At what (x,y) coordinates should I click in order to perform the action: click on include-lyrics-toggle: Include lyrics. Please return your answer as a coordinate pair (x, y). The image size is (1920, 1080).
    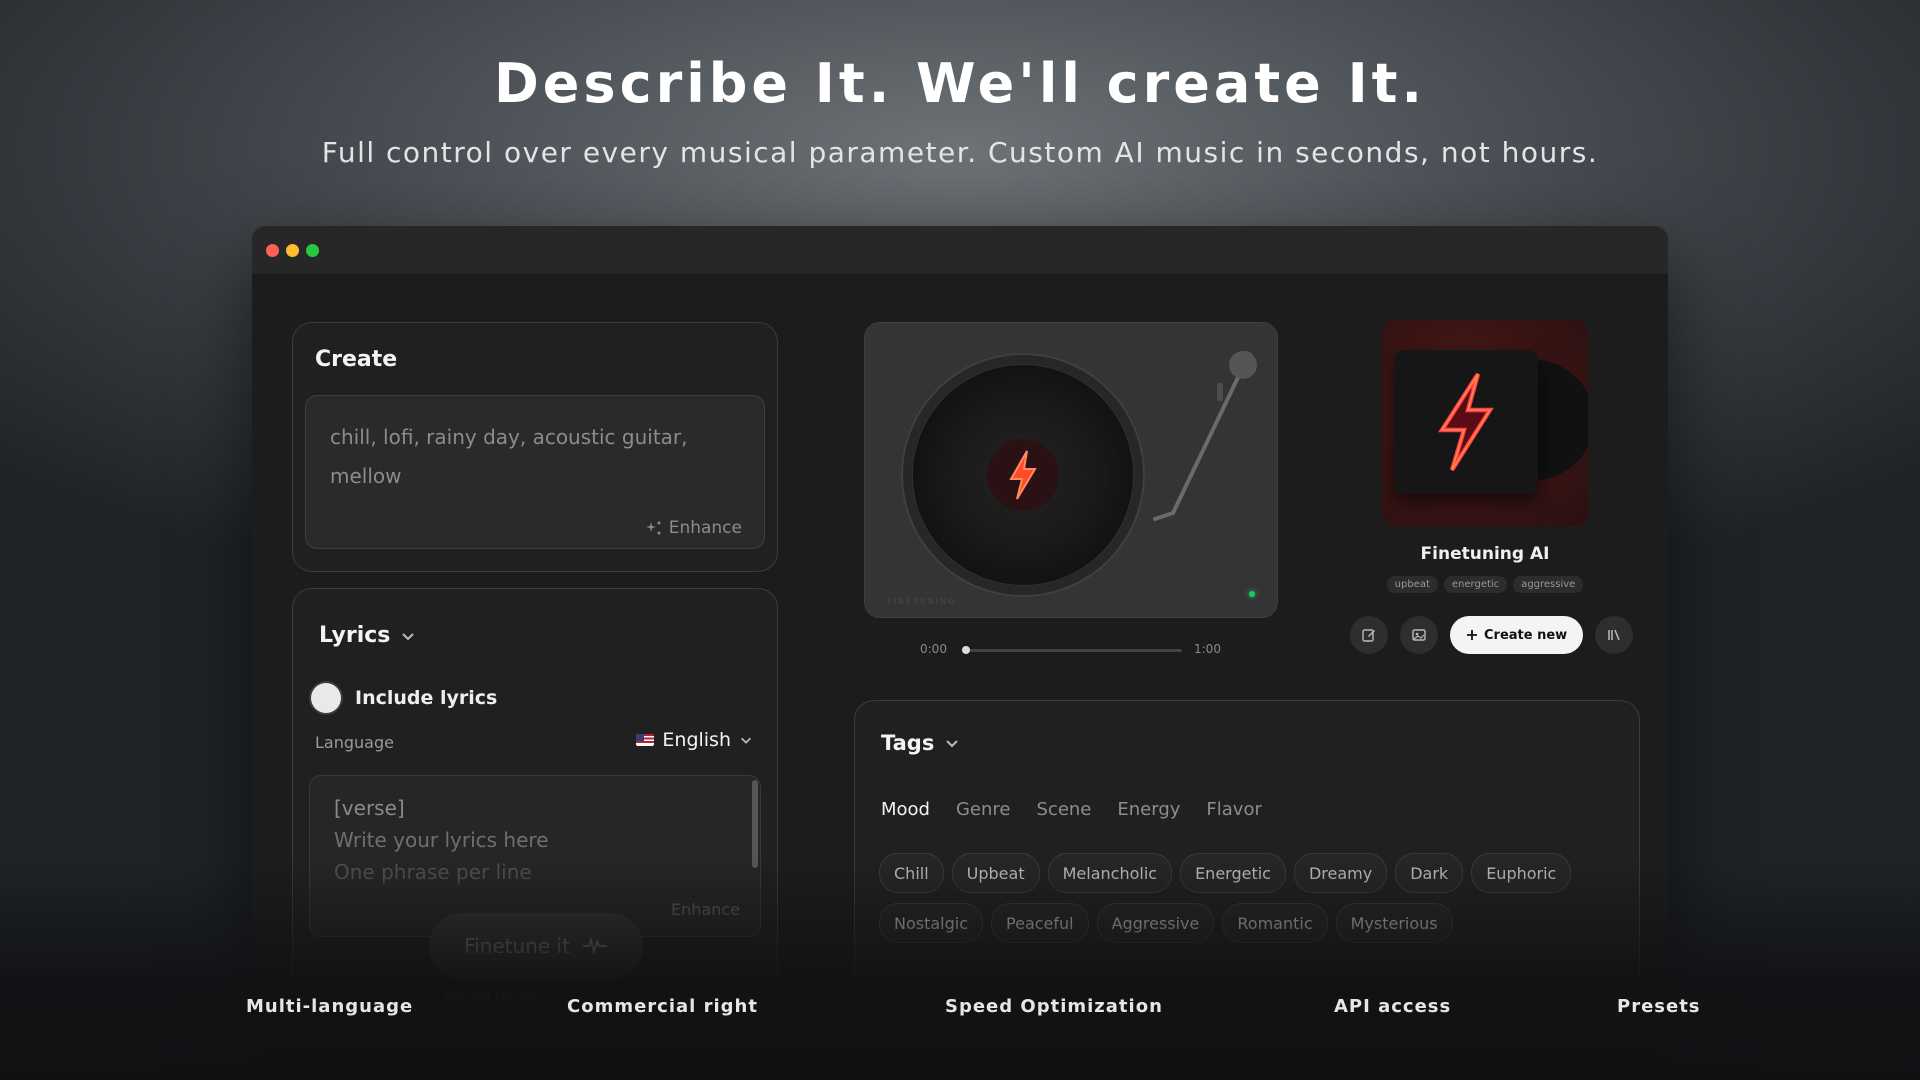
    Looking at the image, I should click on (404, 698).